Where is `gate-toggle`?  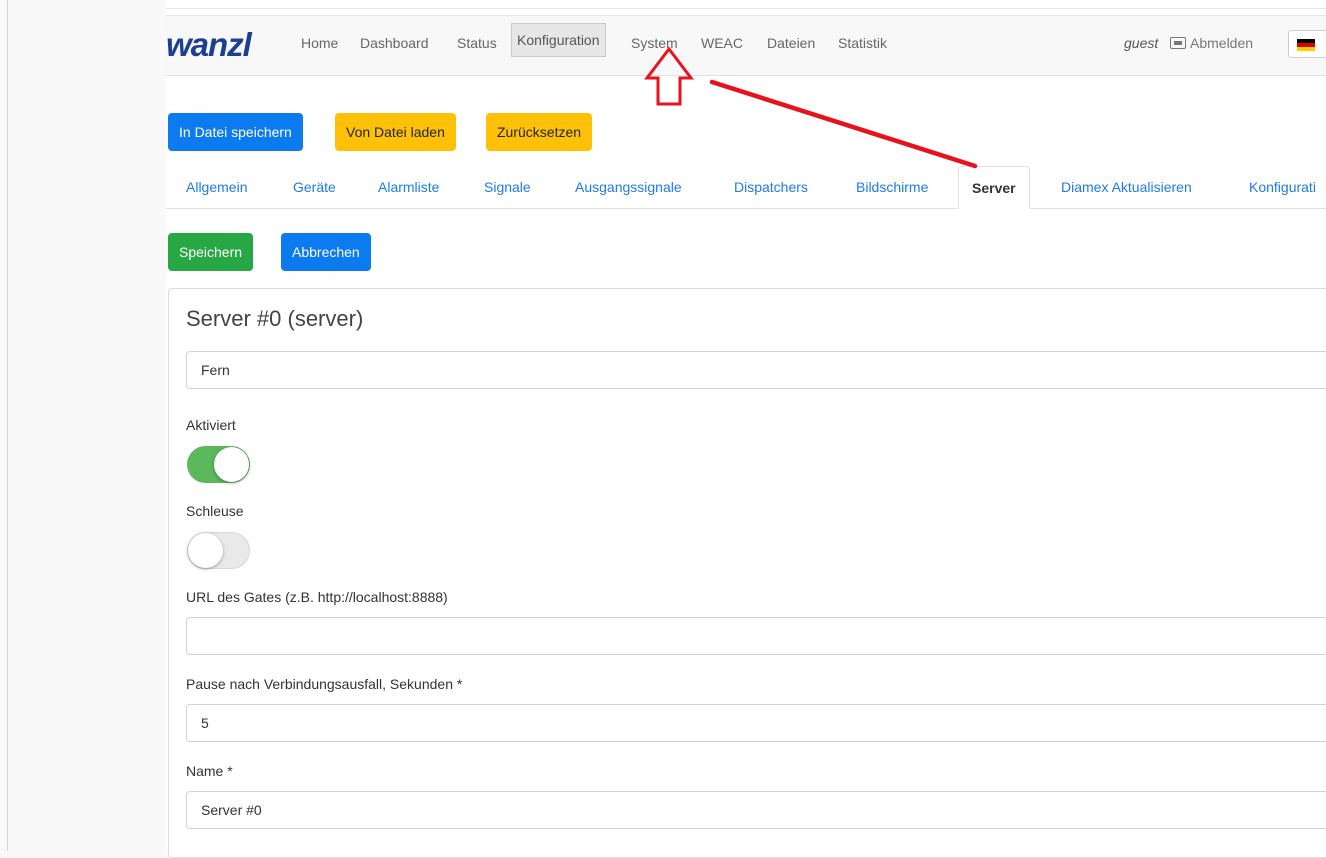 gate-toggle is located at coordinates (218, 550).